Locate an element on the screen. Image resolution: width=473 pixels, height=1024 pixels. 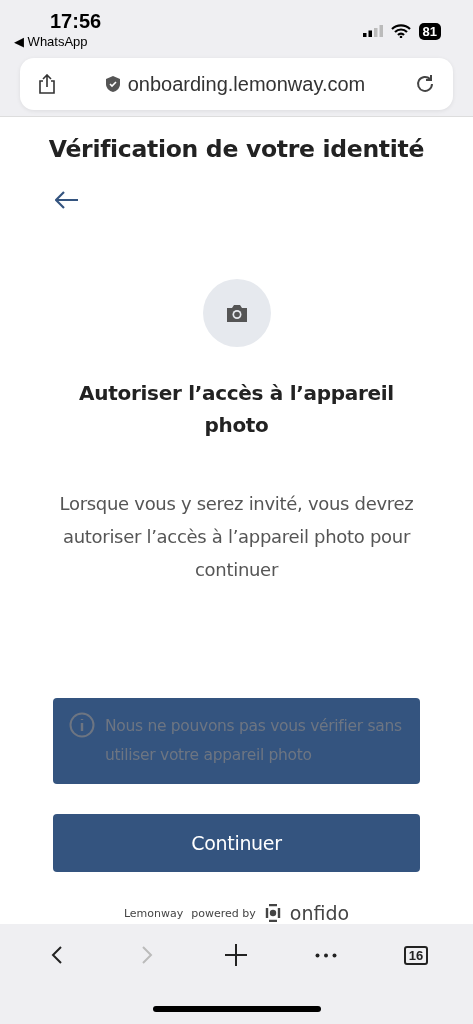
page-title: Vérification de votre identité is located at coordinates (236, 149).